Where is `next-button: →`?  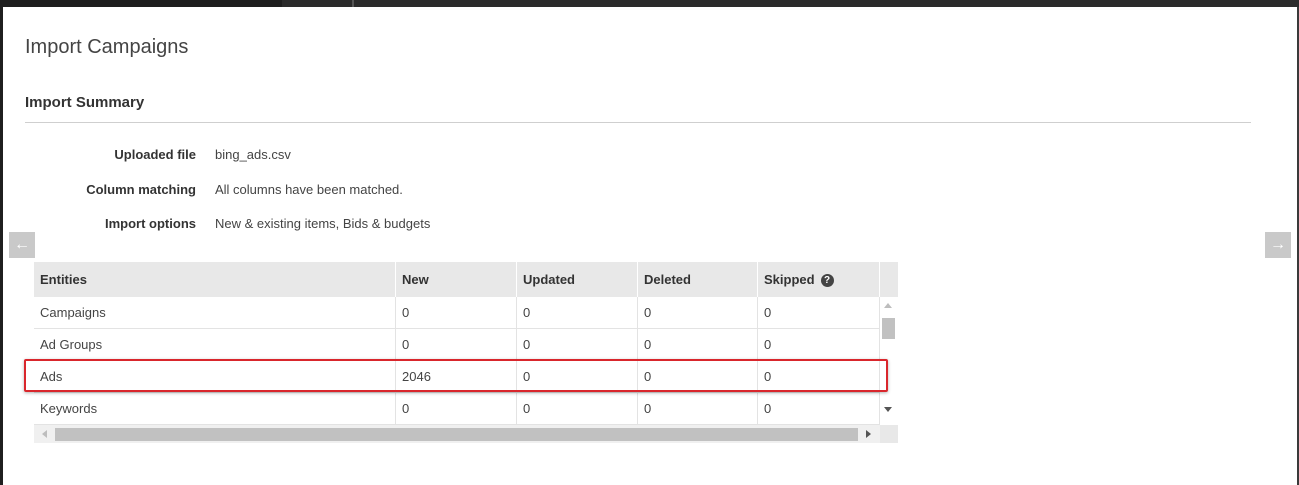
next-button: → is located at coordinates (1278, 245).